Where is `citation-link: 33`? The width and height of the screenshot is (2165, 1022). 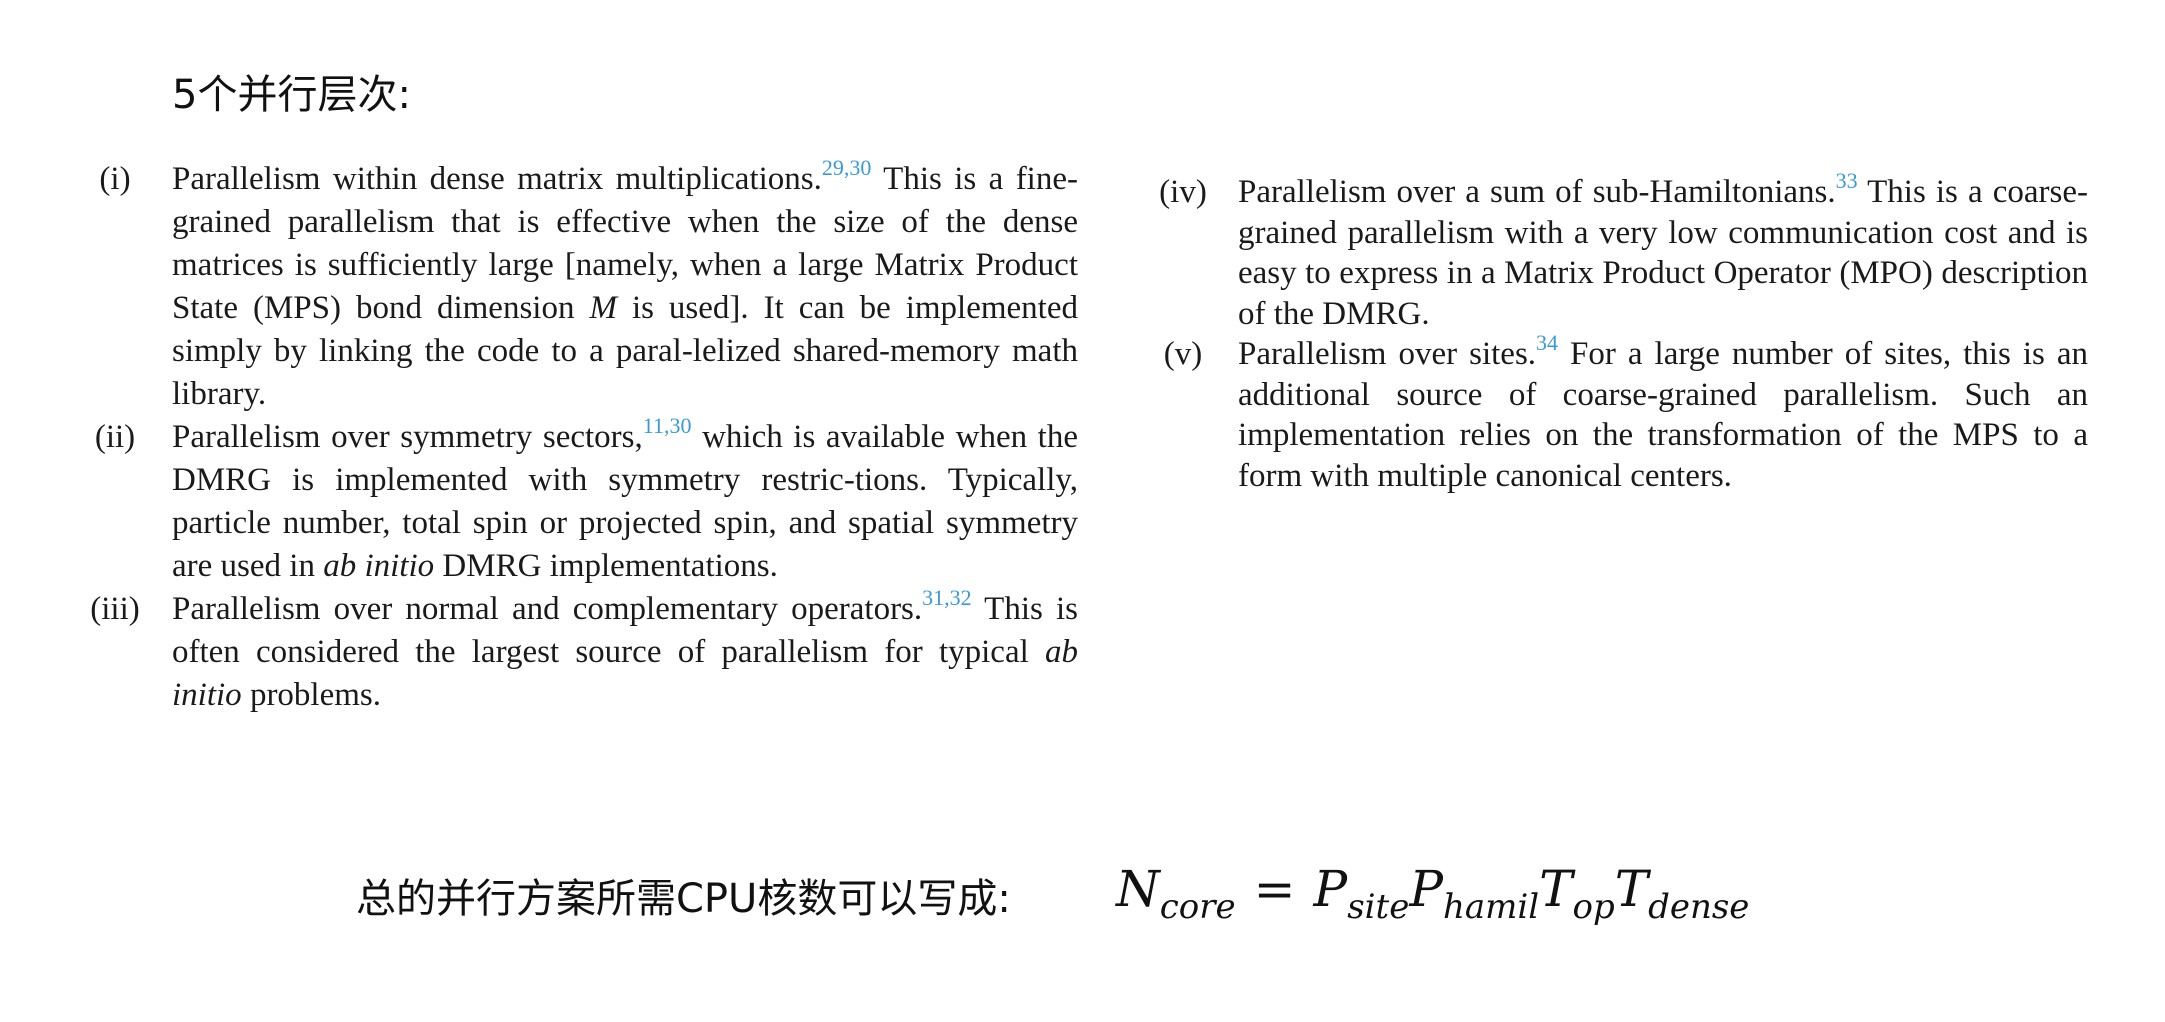 citation-link: 33 is located at coordinates (1847, 180).